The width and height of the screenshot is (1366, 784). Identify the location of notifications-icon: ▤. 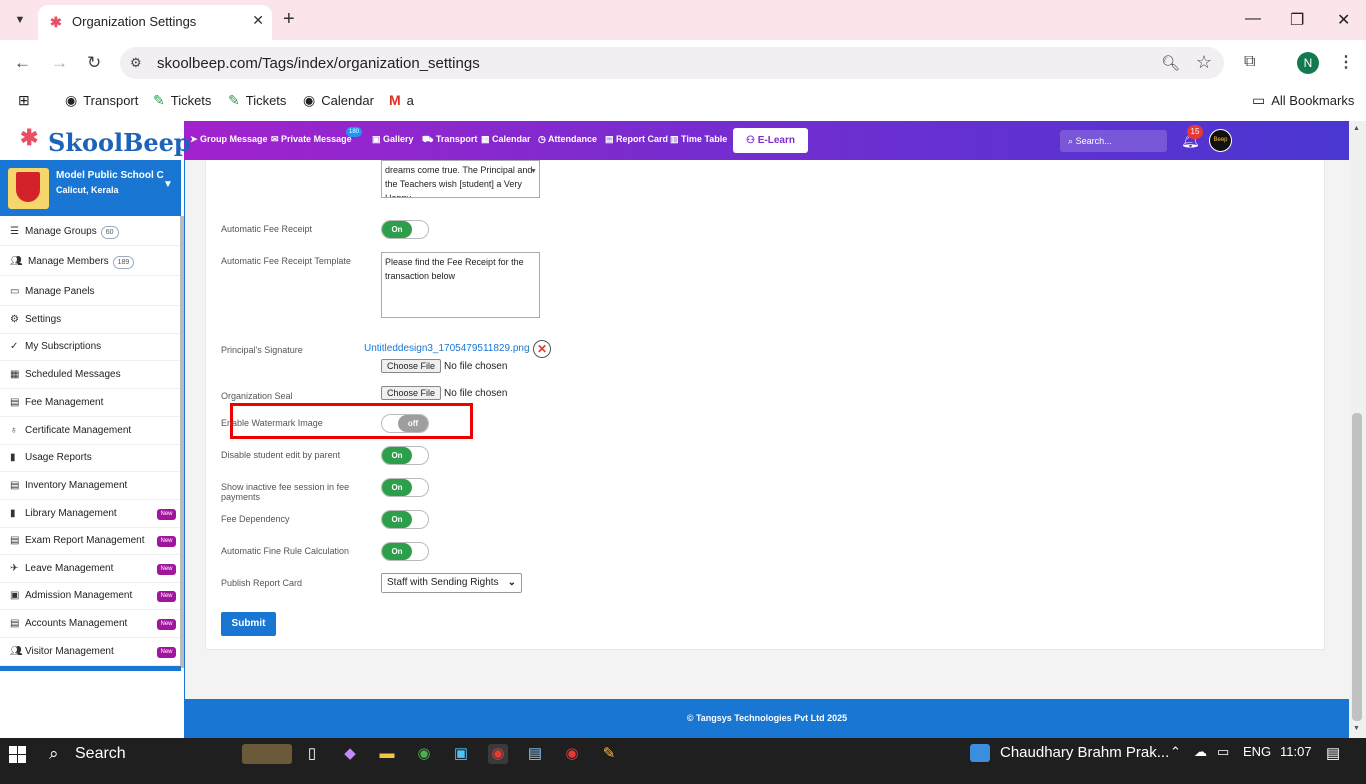
(1333, 753).